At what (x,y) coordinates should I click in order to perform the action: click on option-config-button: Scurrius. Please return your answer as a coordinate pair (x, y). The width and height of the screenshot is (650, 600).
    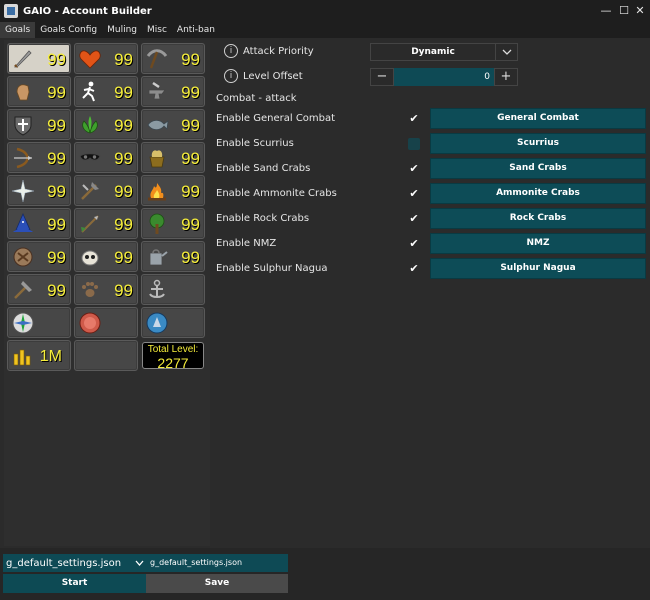
    Looking at the image, I should click on (538, 143).